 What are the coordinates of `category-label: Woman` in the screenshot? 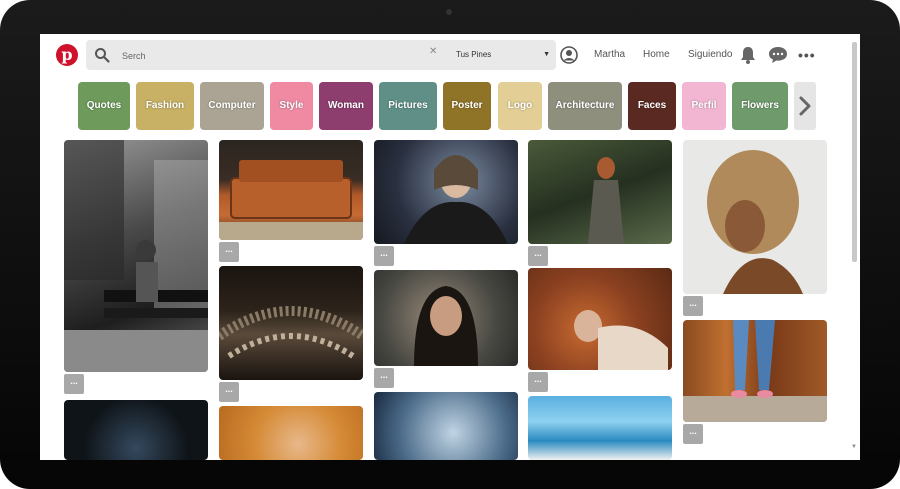 It's located at (346, 105).